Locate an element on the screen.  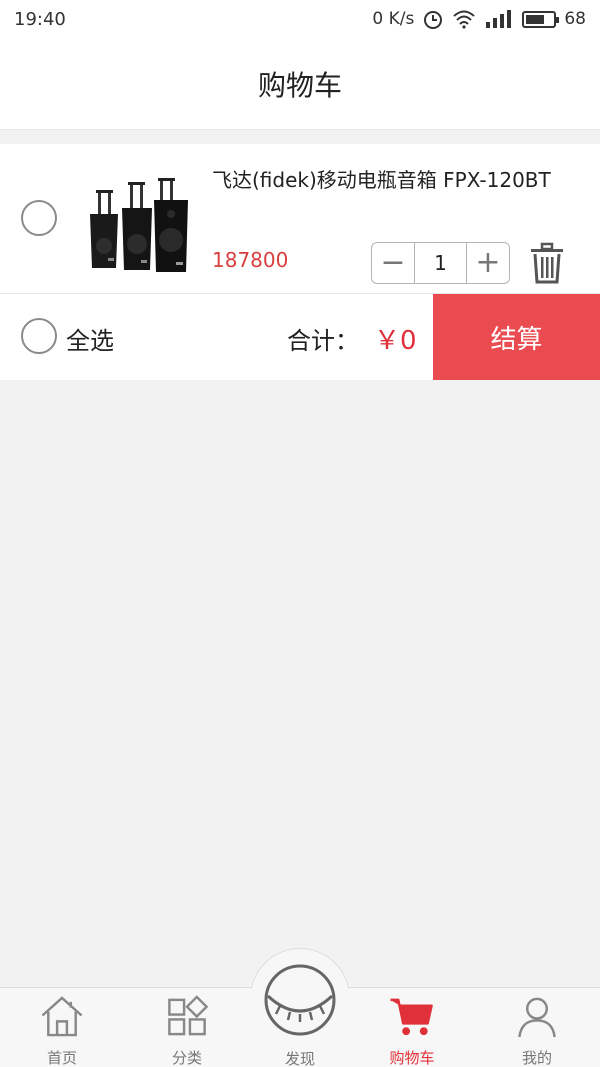
tab-label: 分类 is located at coordinates (186, 1058).